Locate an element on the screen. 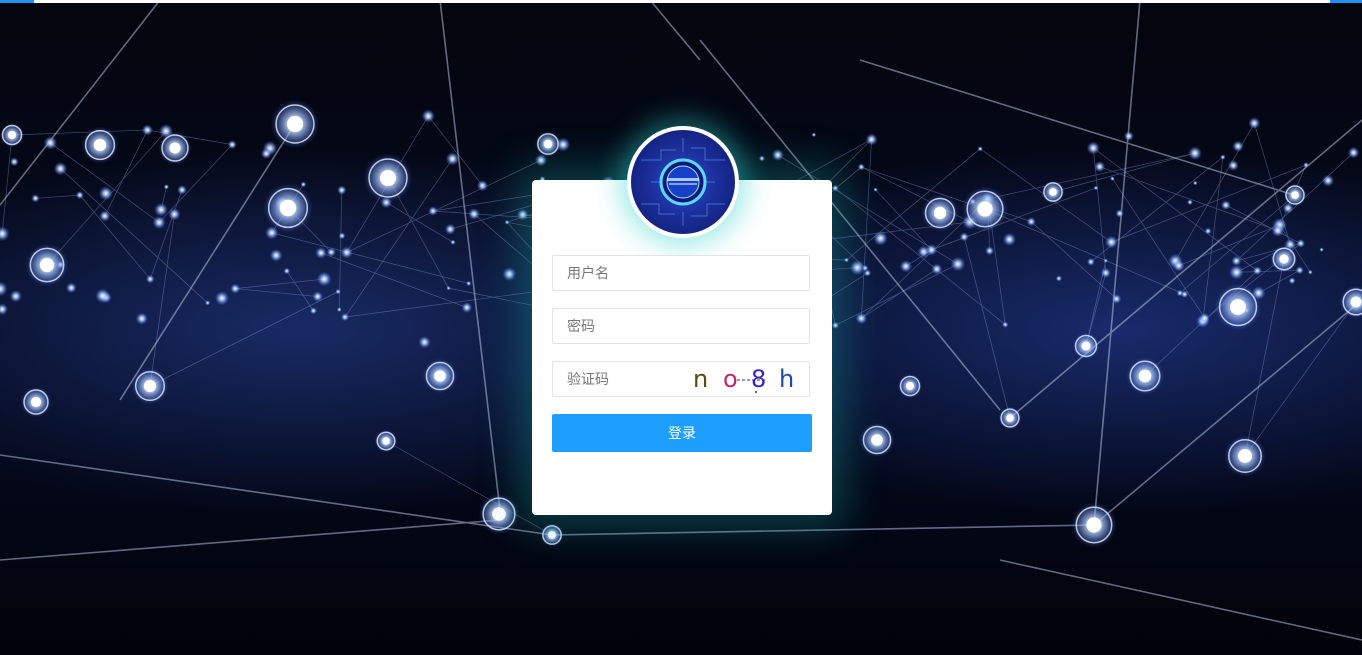 The width and height of the screenshot is (1362, 655). captcha-char-4: h is located at coordinates (787, 379).